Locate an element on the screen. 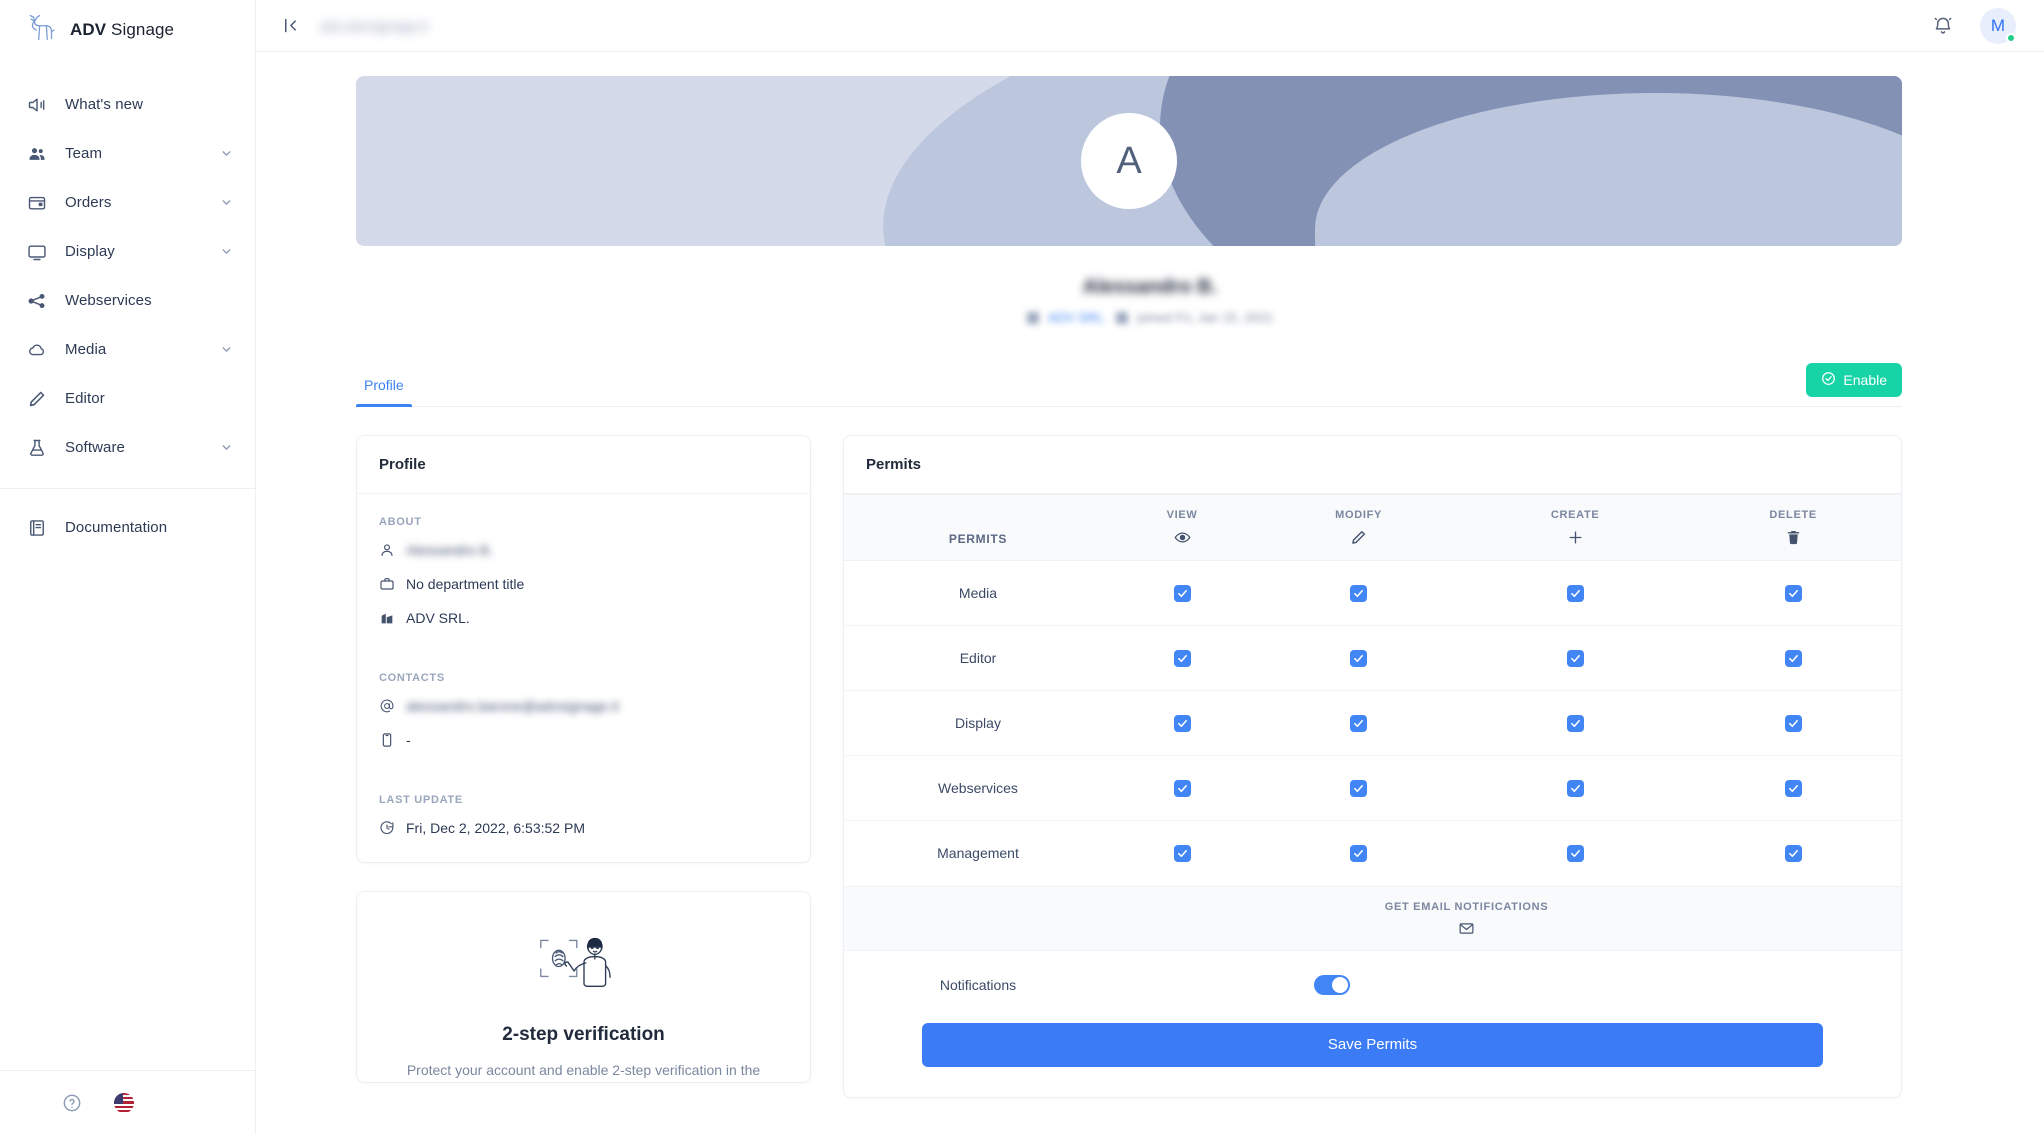 The height and width of the screenshot is (1134, 2044). sidebar-item-label: Orders is located at coordinates (88, 202).